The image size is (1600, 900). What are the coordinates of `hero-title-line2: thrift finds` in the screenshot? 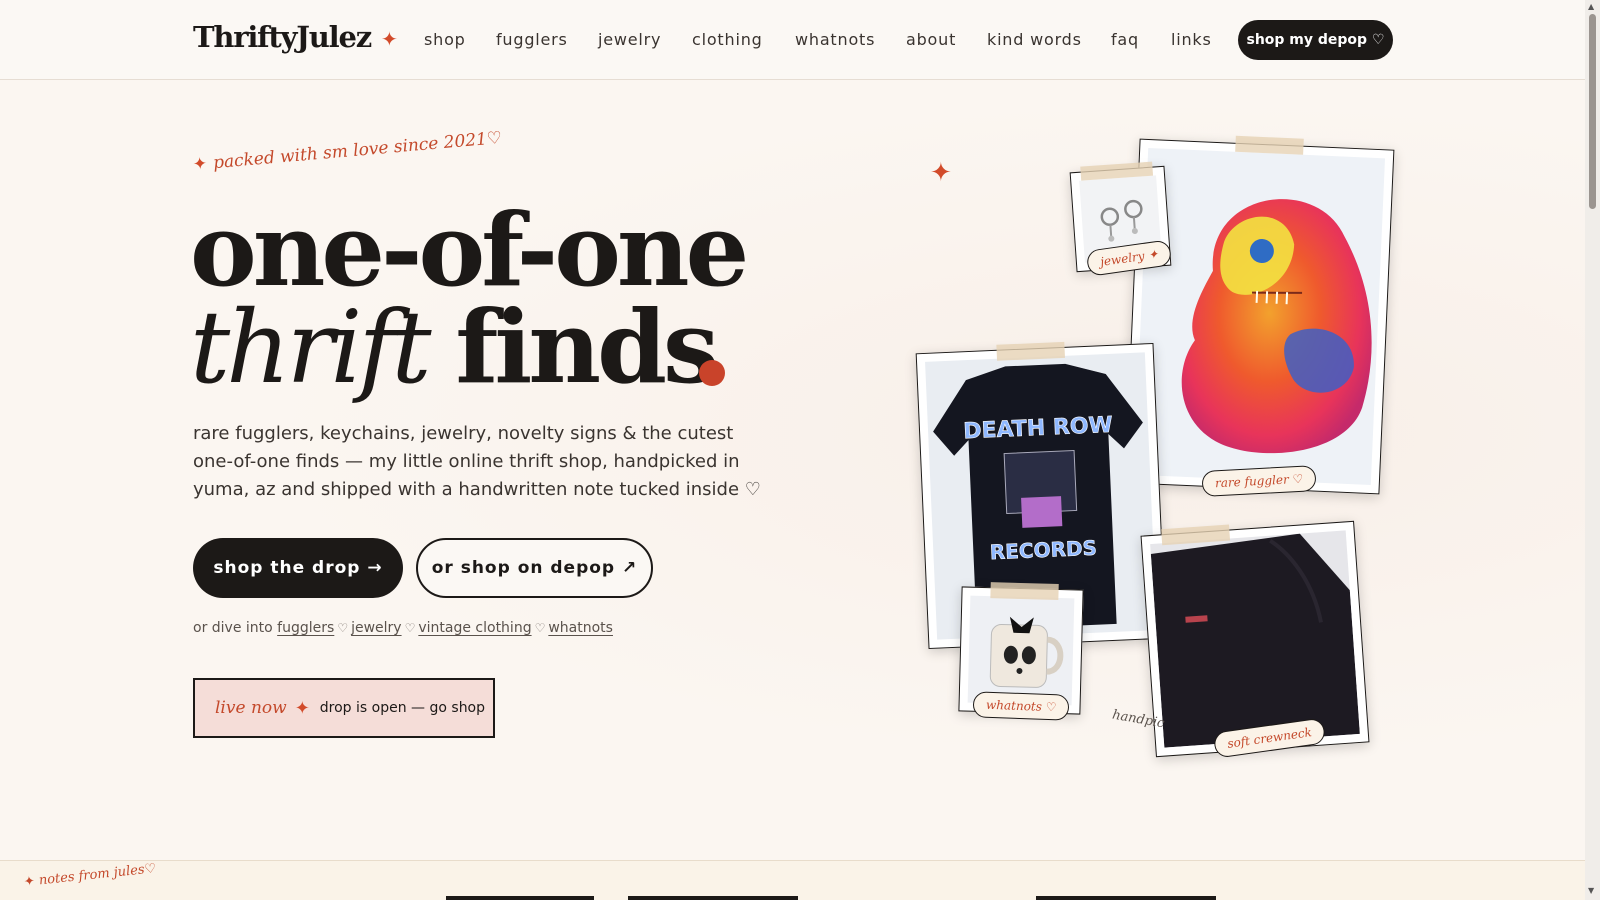 It's located at (454, 347).